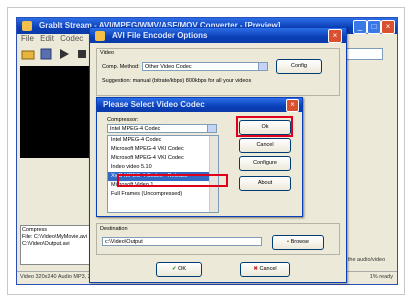 Image resolution: width=412 pixels, height=302 pixels. What do you see at coordinates (27, 38) in the screenshot?
I see `menu-file: File` at bounding box center [27, 38].